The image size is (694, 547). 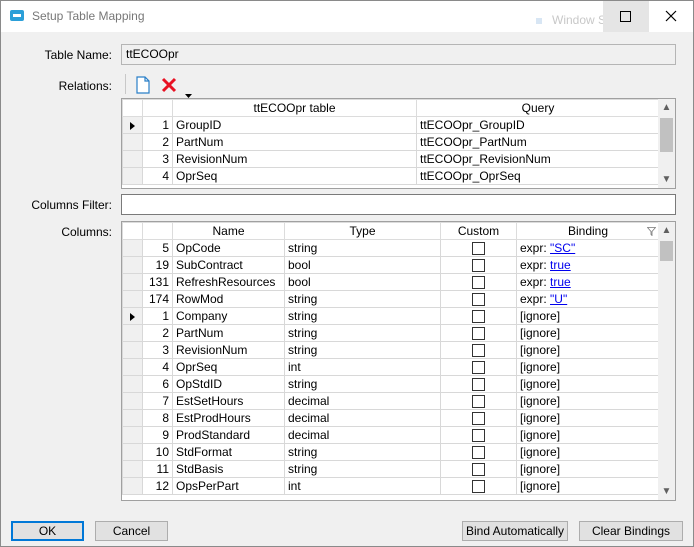 What do you see at coordinates (131, 531) in the screenshot?
I see `cancel-button: Cancel` at bounding box center [131, 531].